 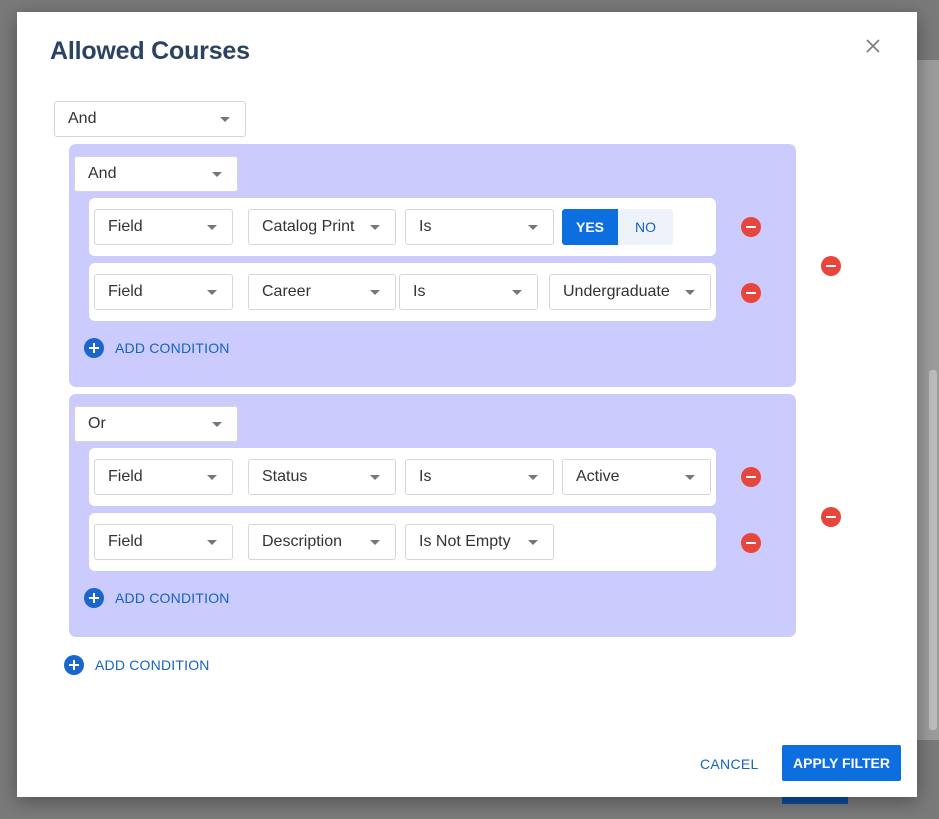 What do you see at coordinates (97, 423) in the screenshot?
I see `group-2-operator-value: Or` at bounding box center [97, 423].